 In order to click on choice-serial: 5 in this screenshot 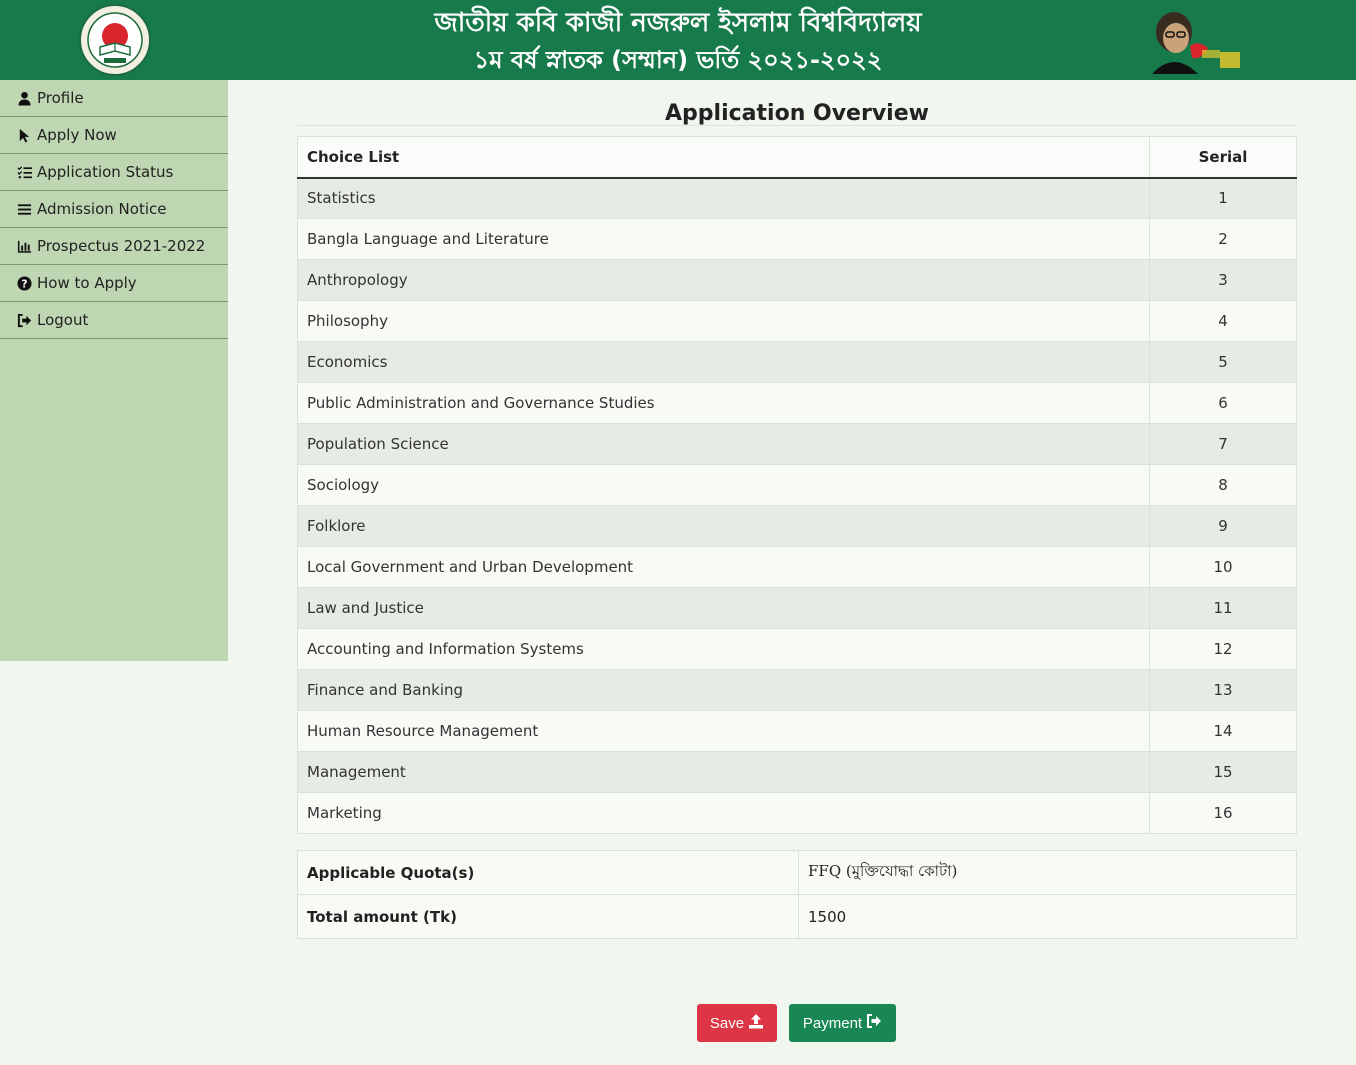, I will do `click(1223, 362)`.